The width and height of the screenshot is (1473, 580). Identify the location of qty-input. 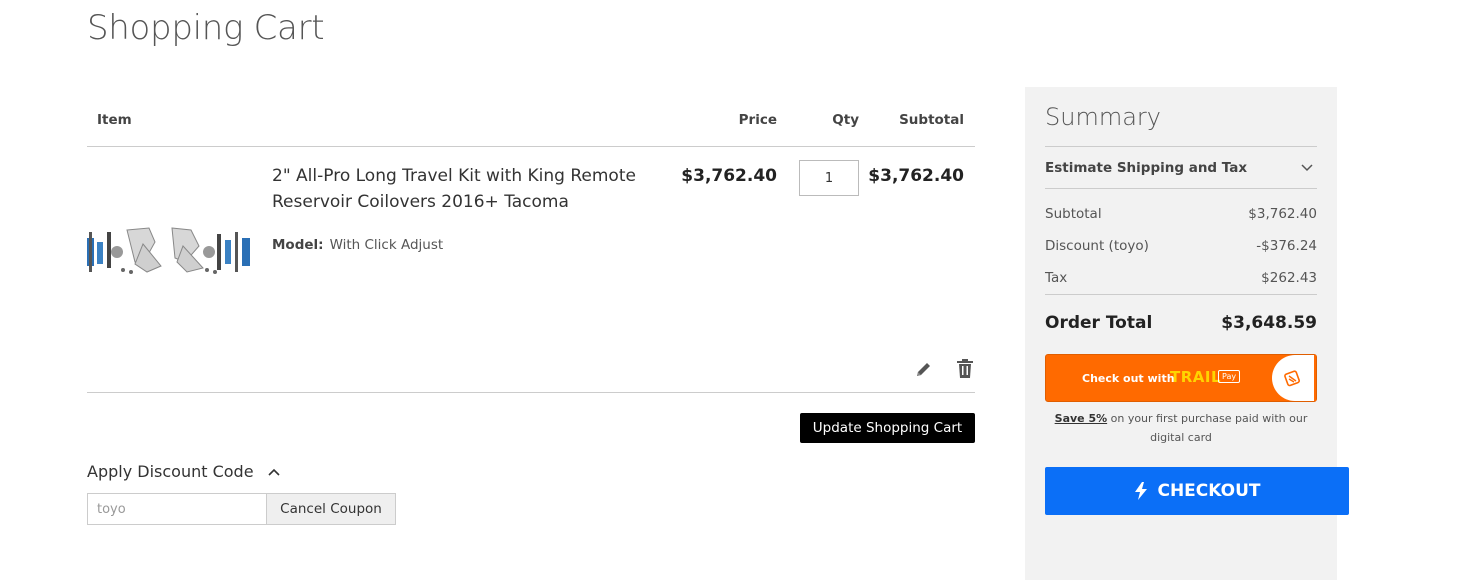
(829, 178).